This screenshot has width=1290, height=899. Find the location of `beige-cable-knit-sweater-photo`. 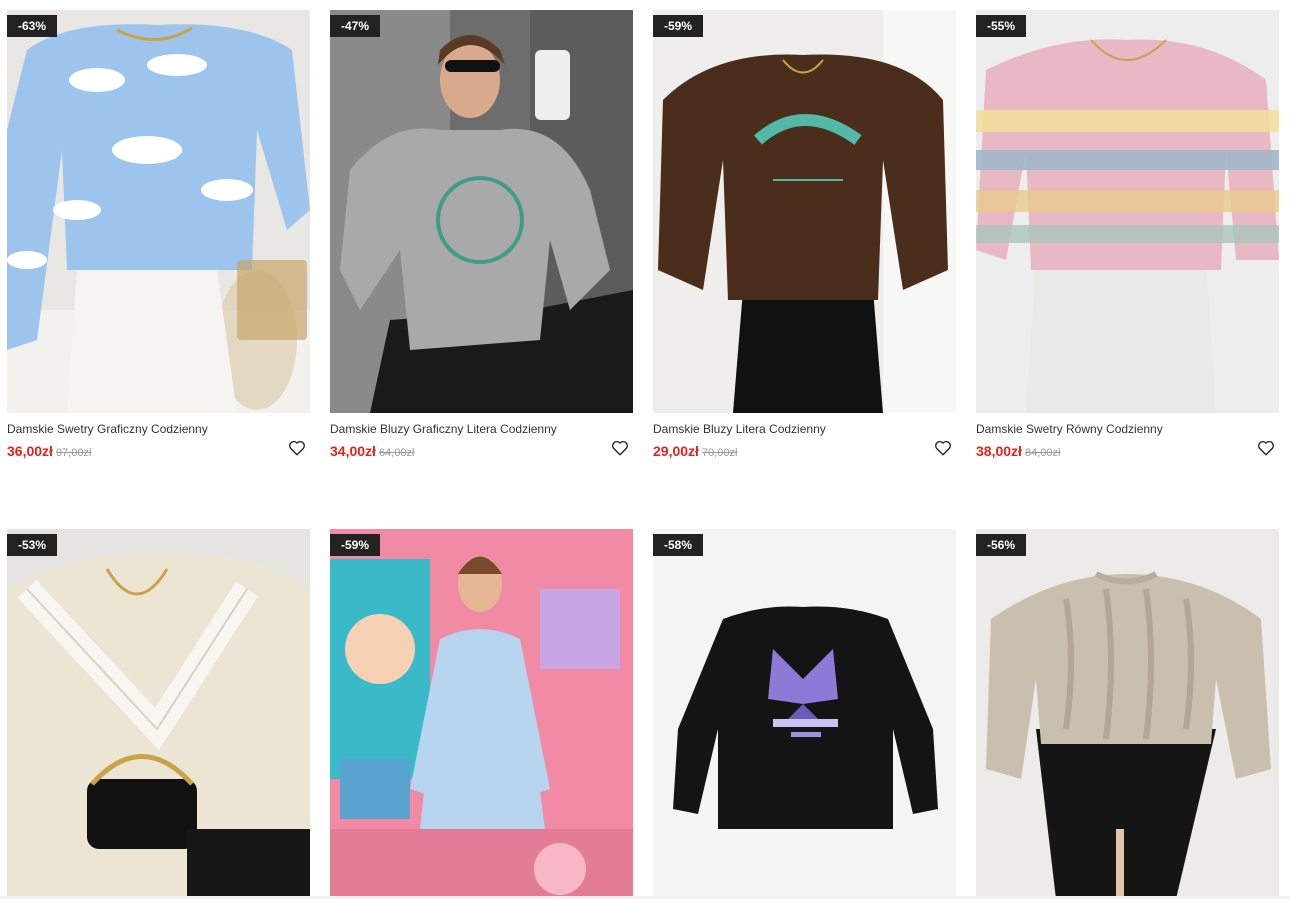

beige-cable-knit-sweater-photo is located at coordinates (1127, 714).